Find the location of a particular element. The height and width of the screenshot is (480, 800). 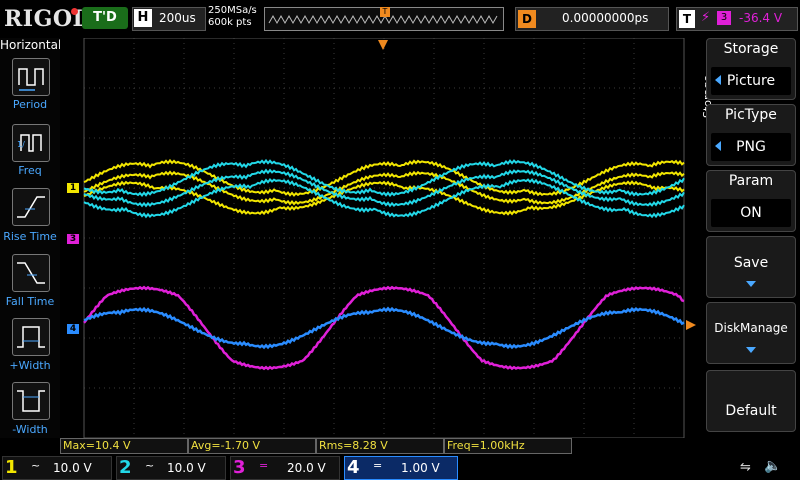

rise-time-icon is located at coordinates (31, 207).